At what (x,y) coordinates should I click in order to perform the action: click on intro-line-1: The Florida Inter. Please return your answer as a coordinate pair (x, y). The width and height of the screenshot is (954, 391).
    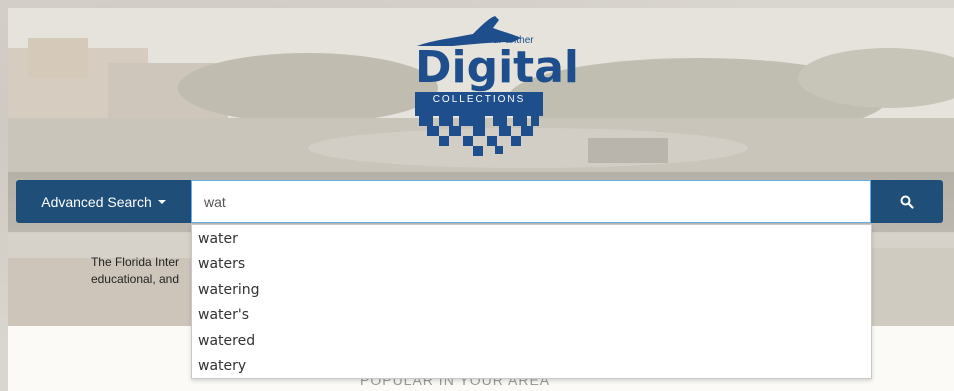
    Looking at the image, I should click on (135, 262).